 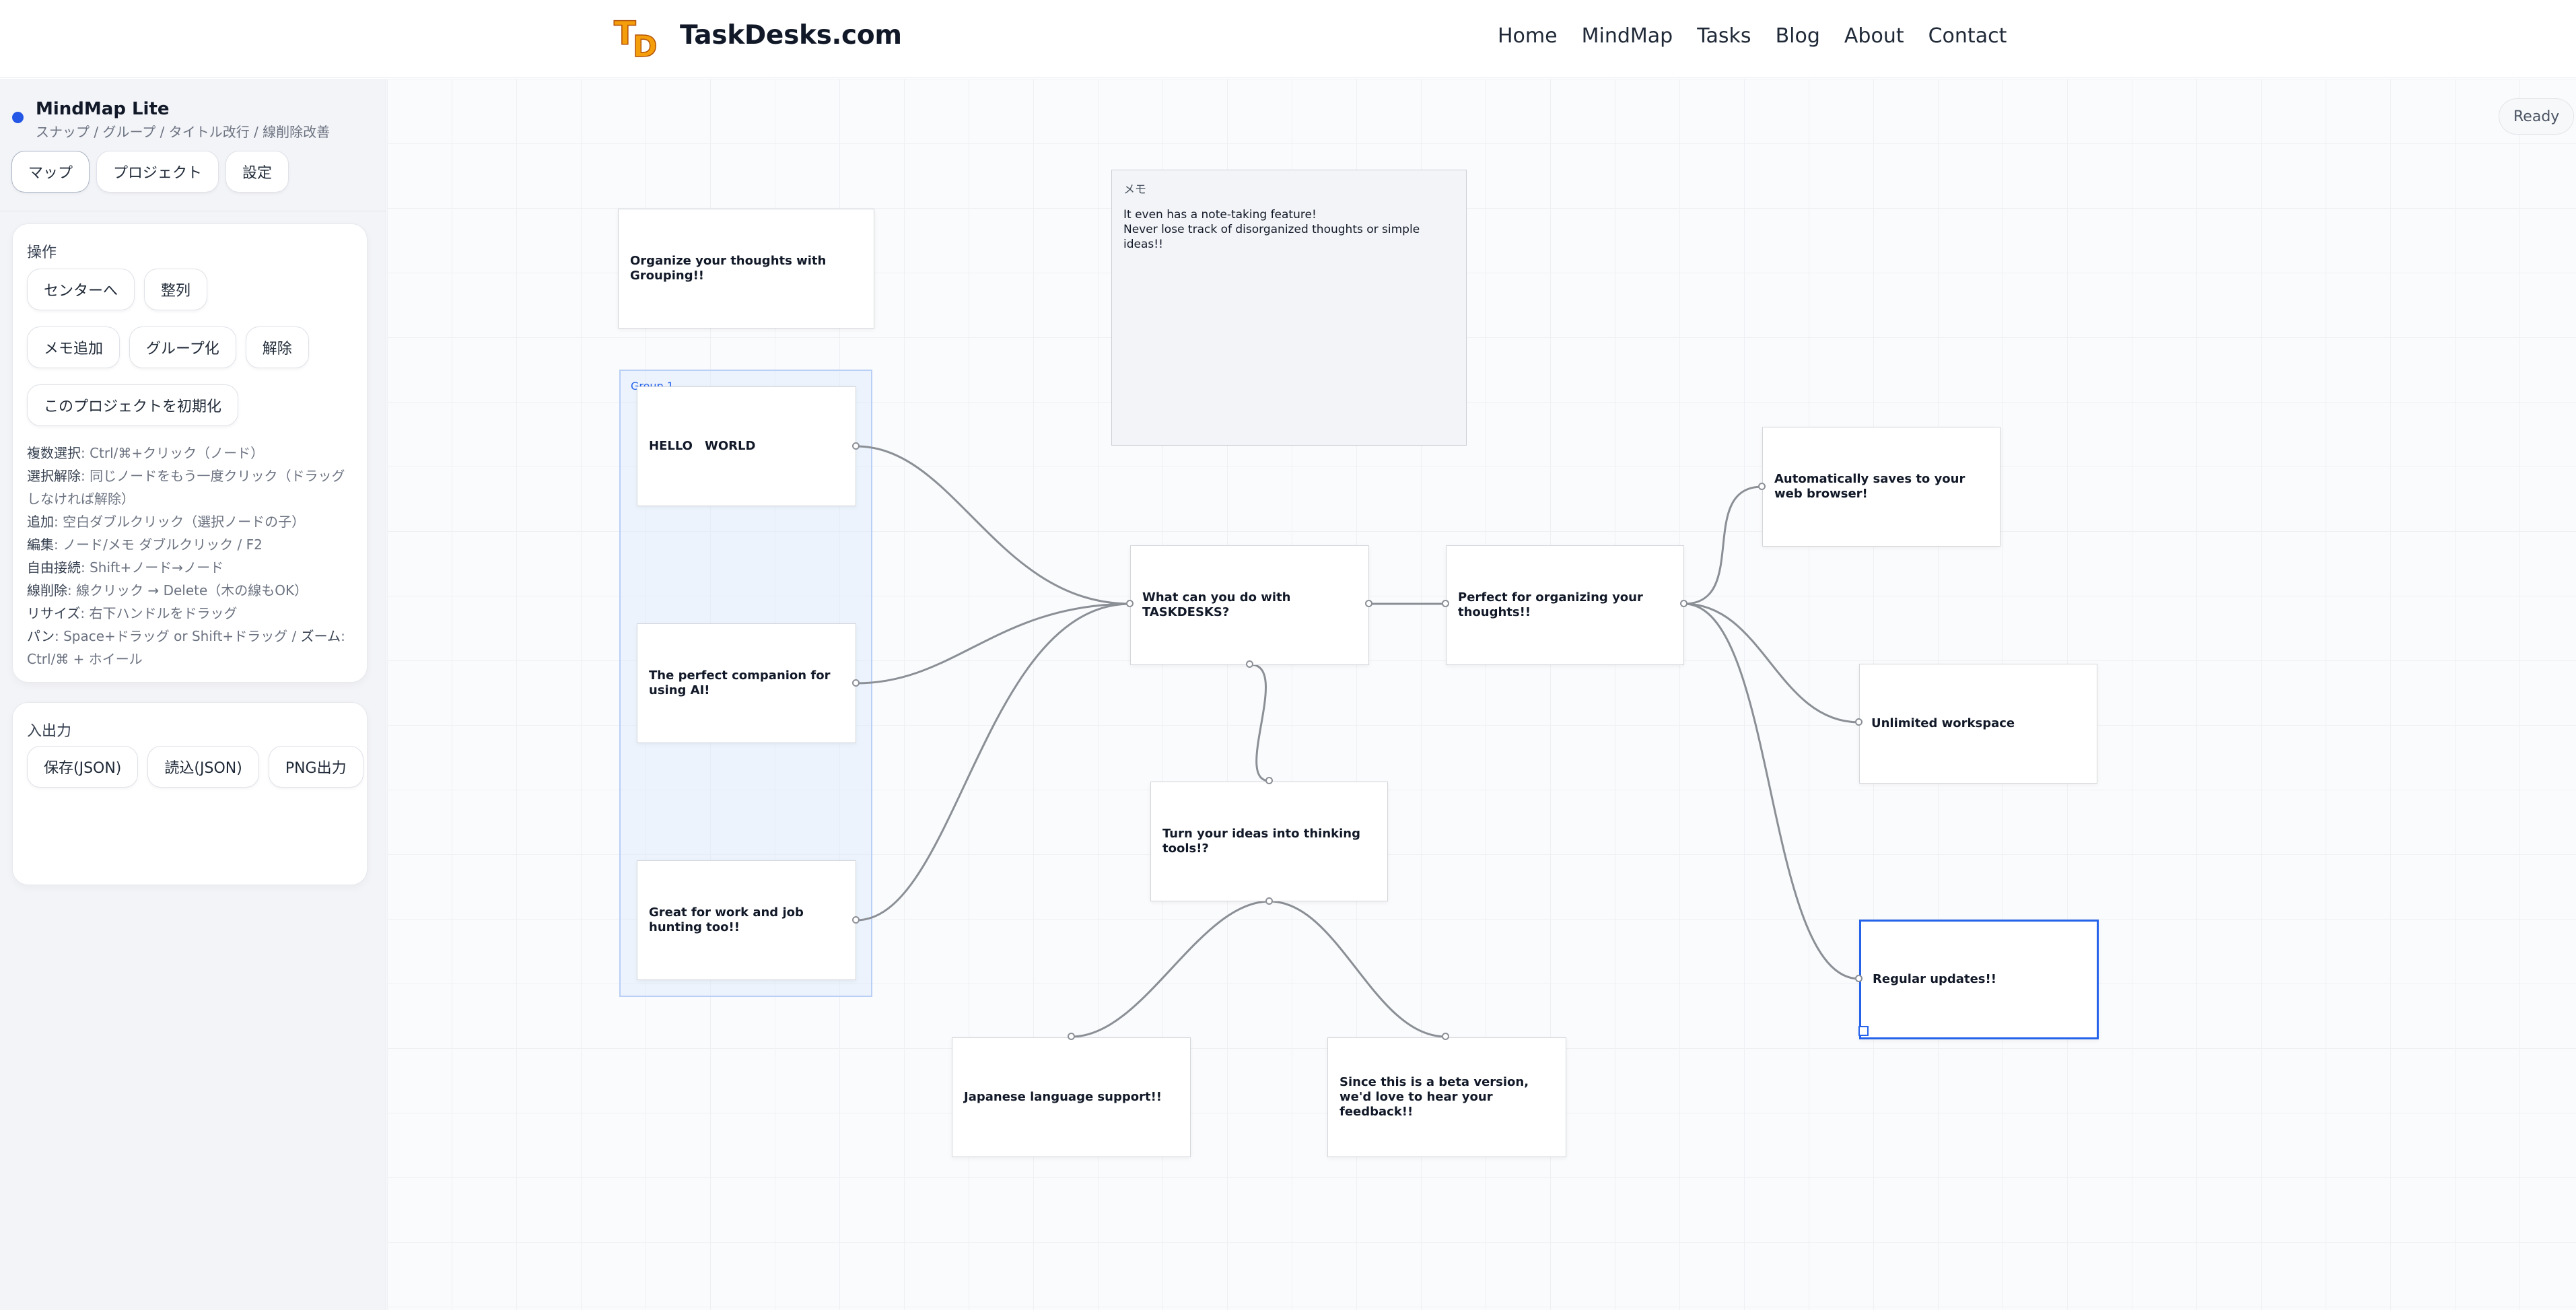 What do you see at coordinates (83, 767) in the screenshot?
I see `save-json-button: 保存(JSON)` at bounding box center [83, 767].